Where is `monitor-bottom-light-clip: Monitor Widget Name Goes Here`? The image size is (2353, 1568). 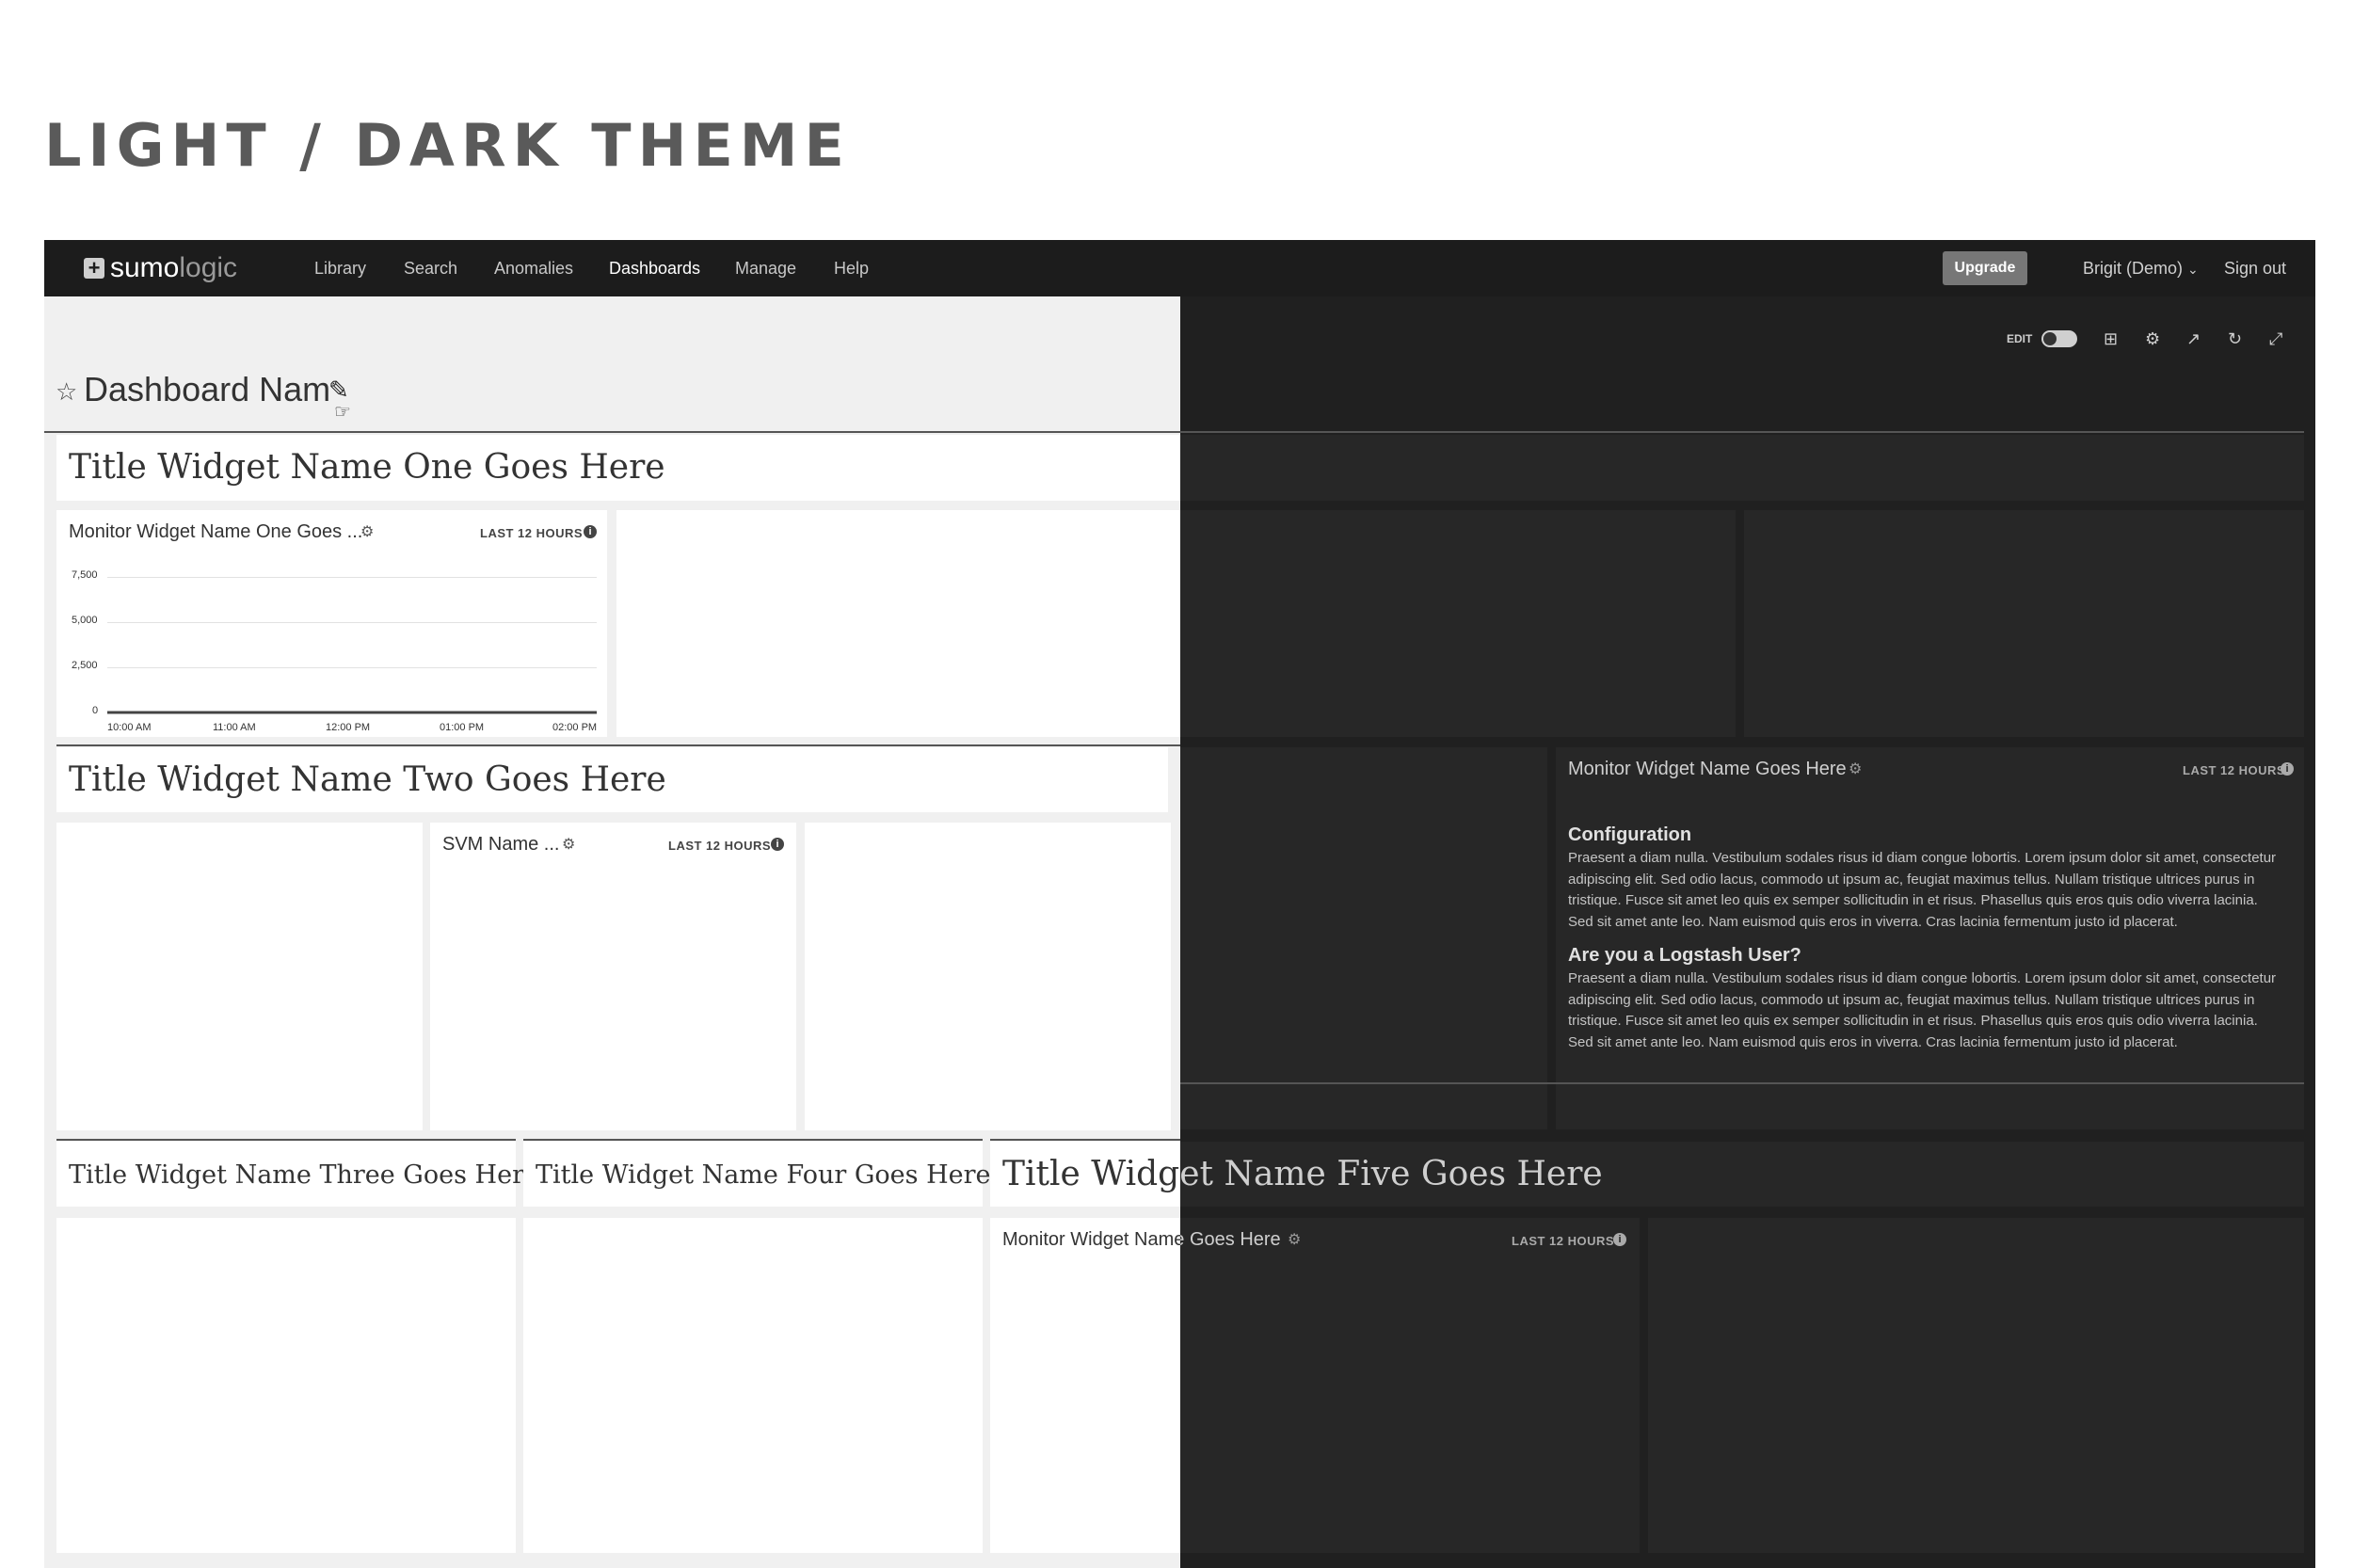
monitor-bottom-light-clip: Monitor Widget Name Goes Here is located at coordinates (1085, 1241).